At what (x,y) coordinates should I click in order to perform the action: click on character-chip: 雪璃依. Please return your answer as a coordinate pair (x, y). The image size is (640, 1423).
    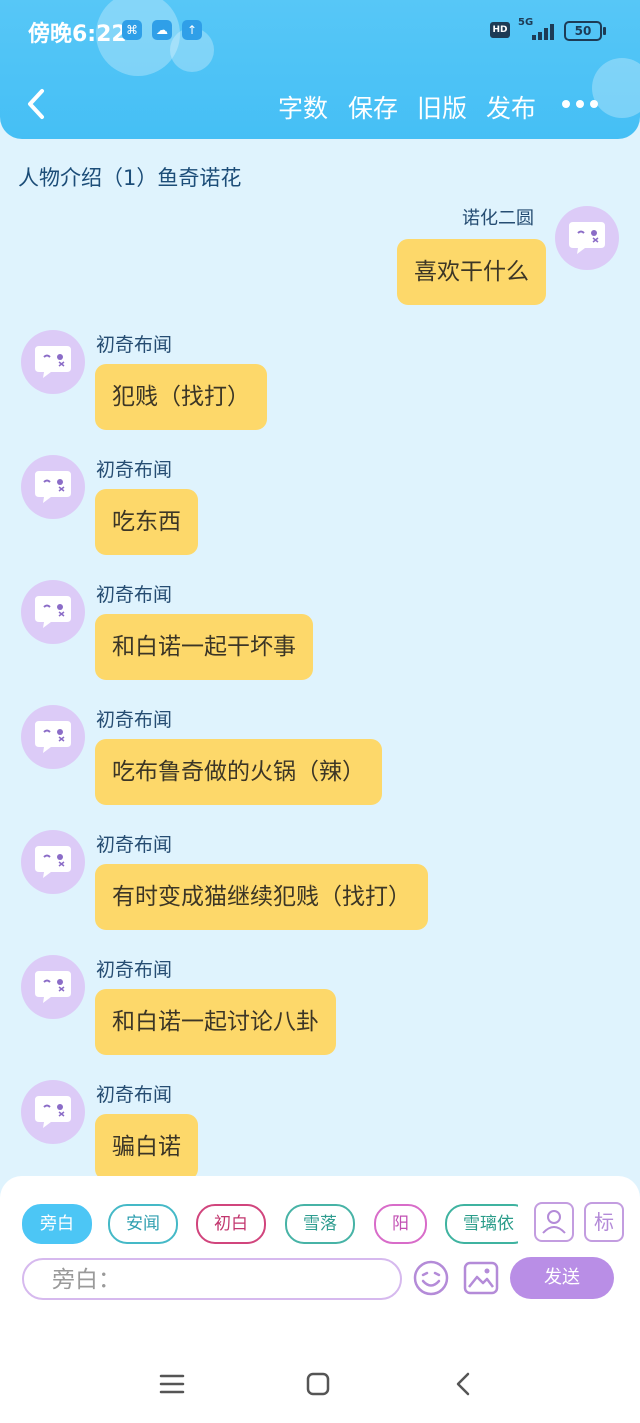
    Looking at the image, I should click on (481, 1224).